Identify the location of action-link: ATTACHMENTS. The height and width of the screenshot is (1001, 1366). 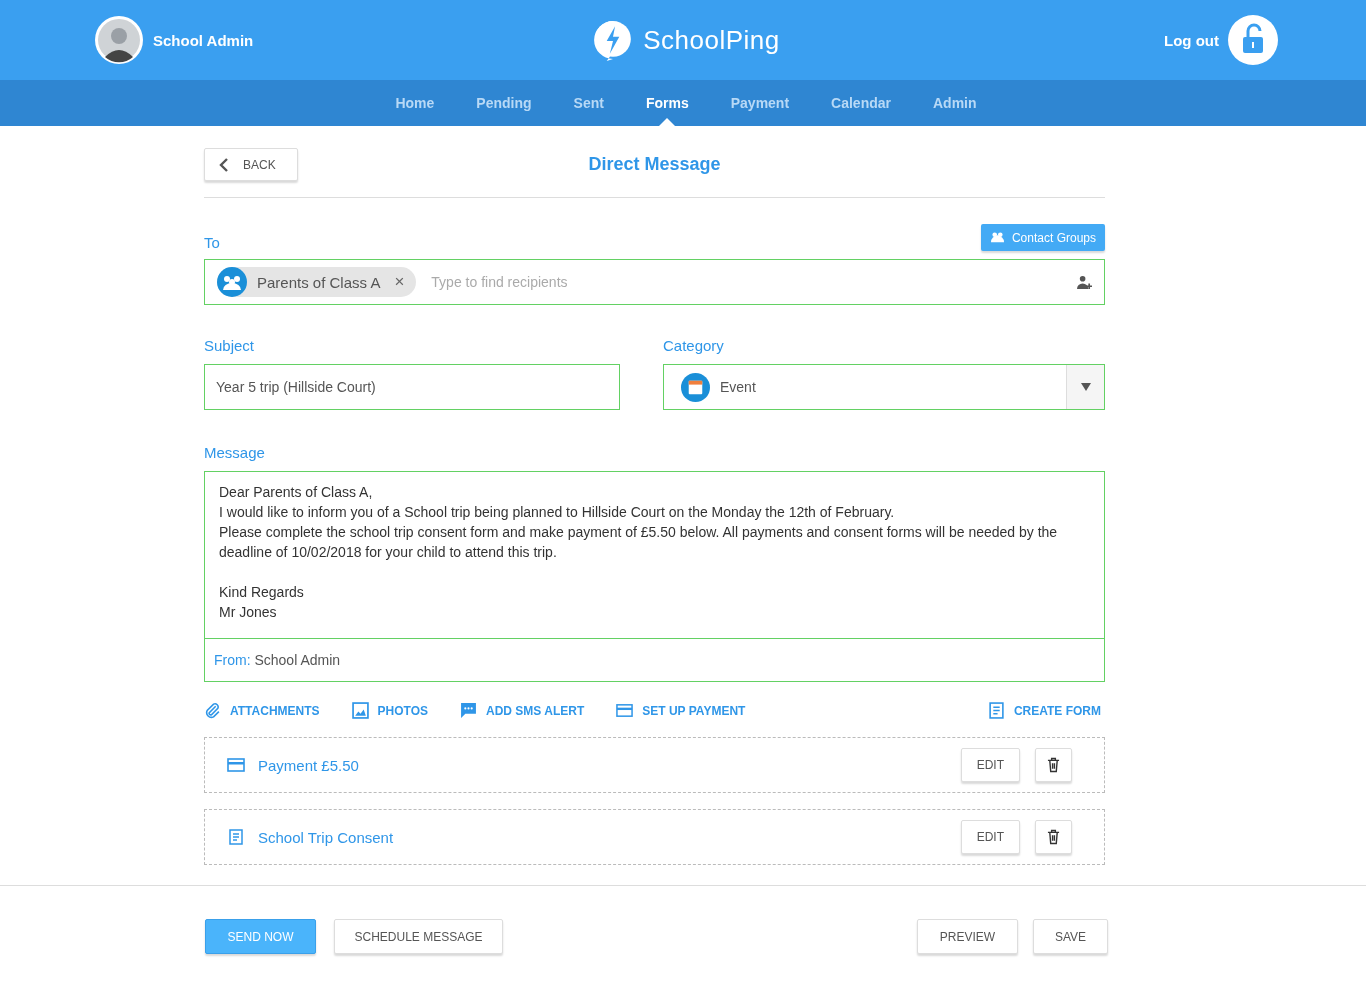
(262, 710).